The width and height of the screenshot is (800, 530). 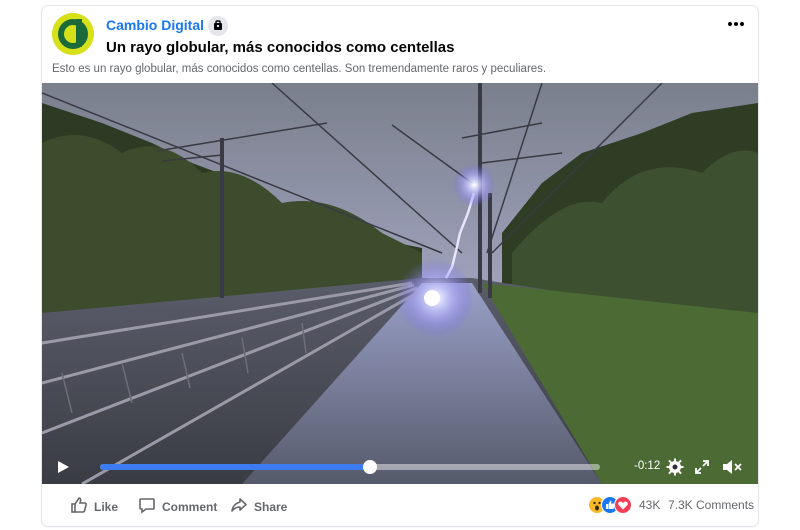 I want to click on share-button: Share, so click(x=258, y=506).